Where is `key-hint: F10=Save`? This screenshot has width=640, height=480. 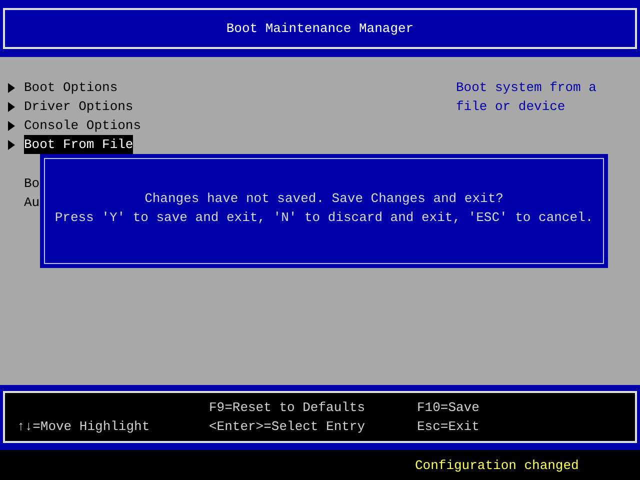
key-hint: F10=Save is located at coordinates (448, 407).